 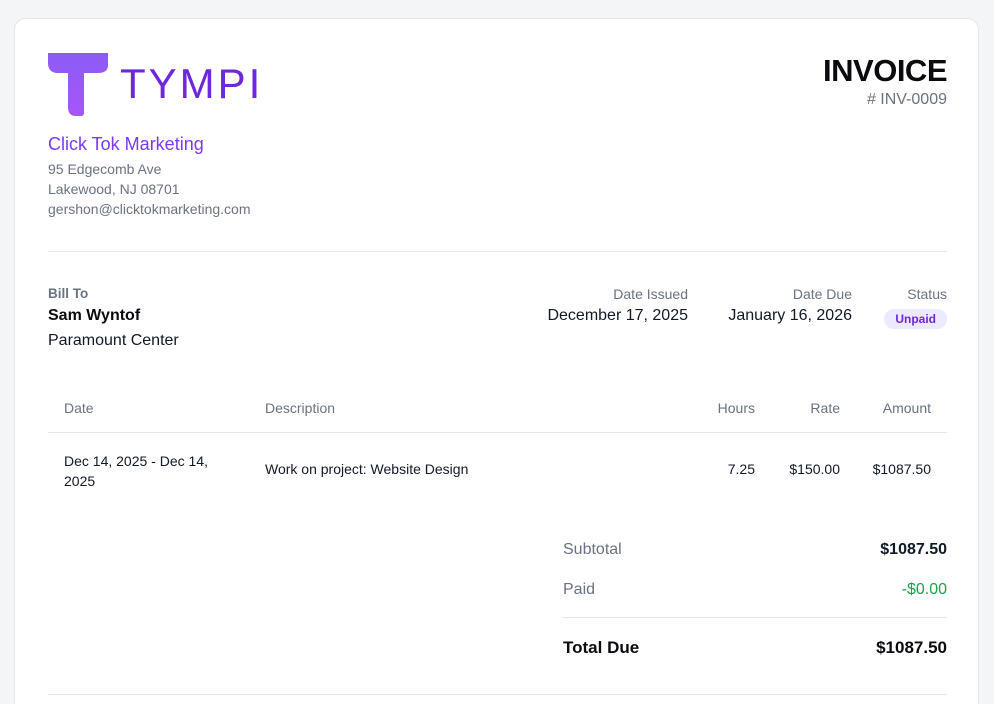 What do you see at coordinates (736, 408) in the screenshot?
I see `col-header-hours: Hours` at bounding box center [736, 408].